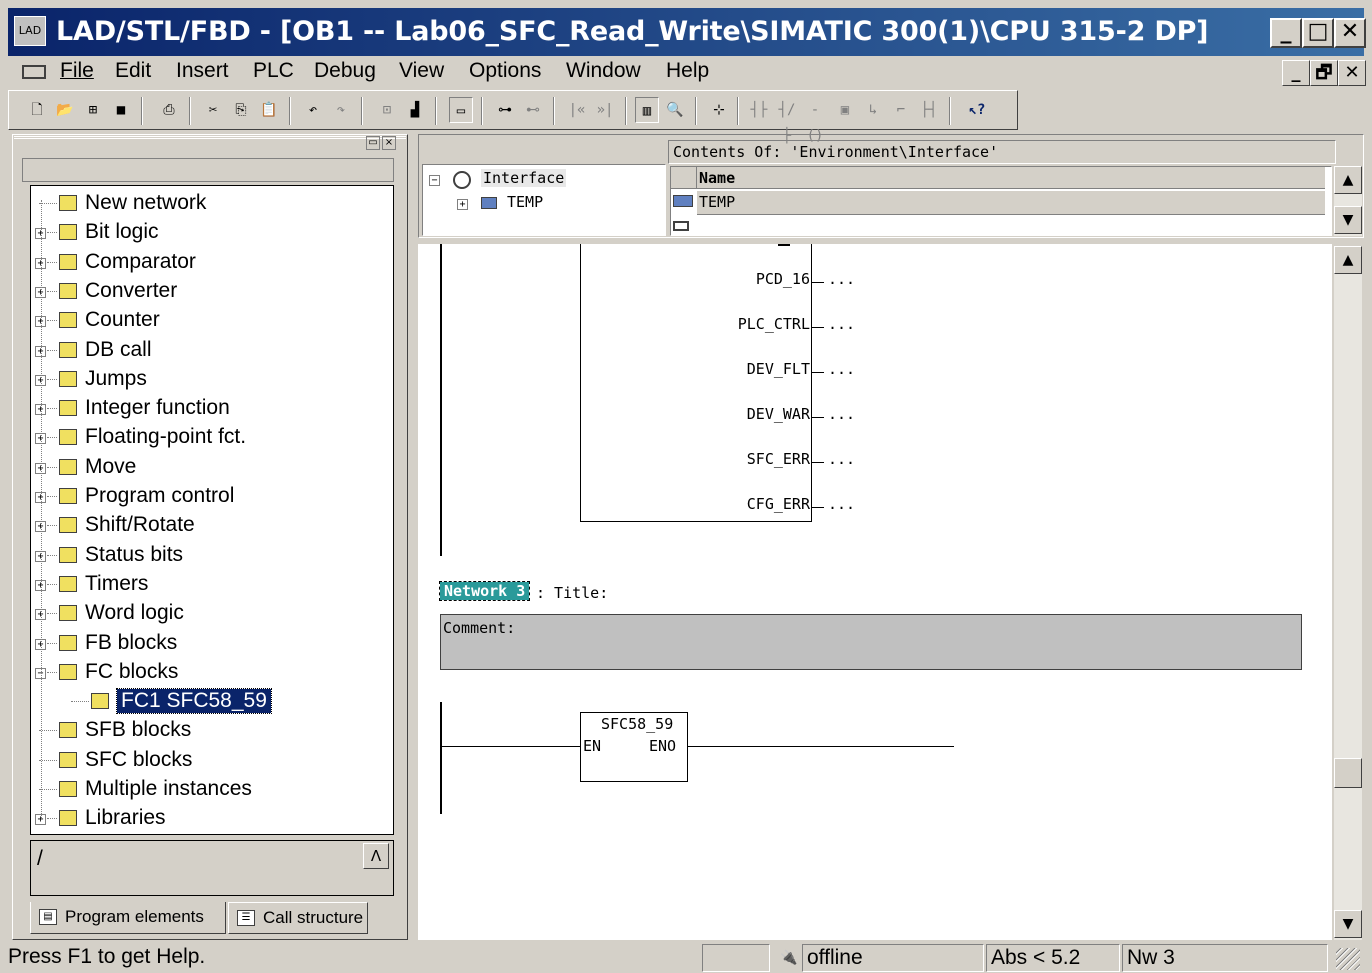 This screenshot has height=973, width=1372. I want to click on connection-icon: ├┤, so click(929, 110).